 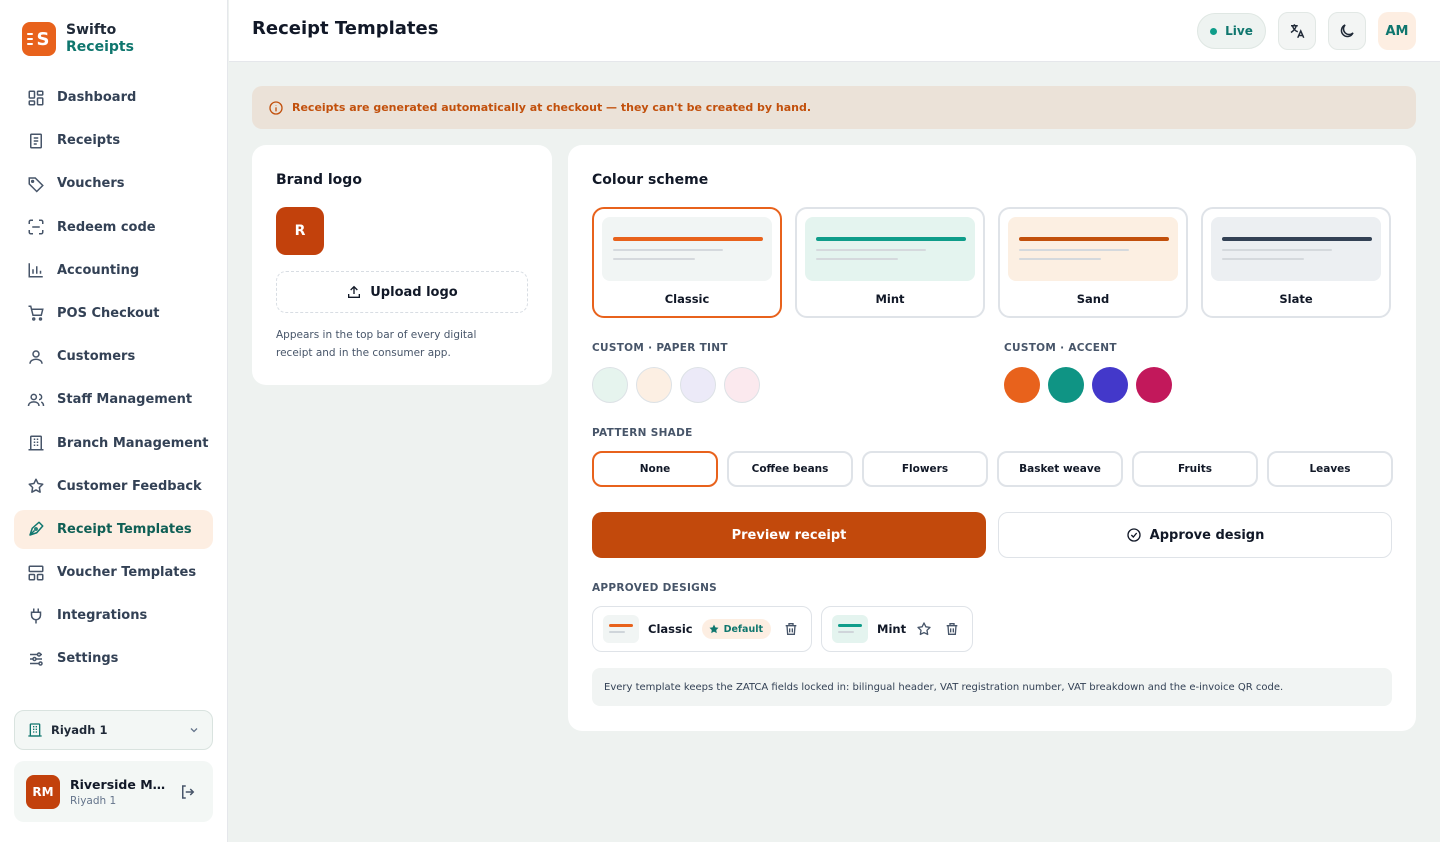 I want to click on theme-toggle-button, so click(x=1347, y=31).